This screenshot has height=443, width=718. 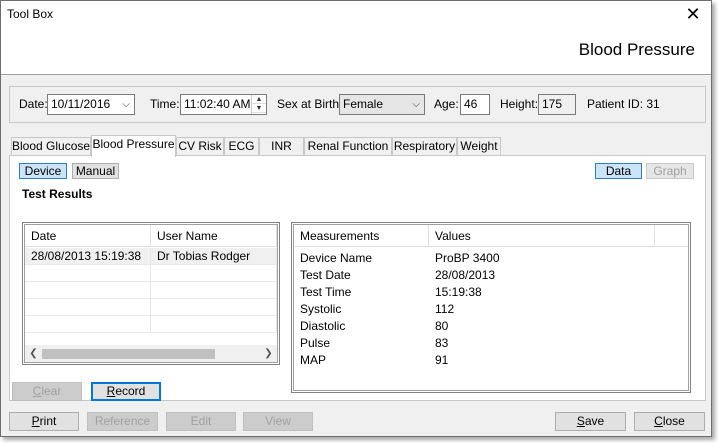 I want to click on measurement-name: Test Time, so click(x=326, y=292).